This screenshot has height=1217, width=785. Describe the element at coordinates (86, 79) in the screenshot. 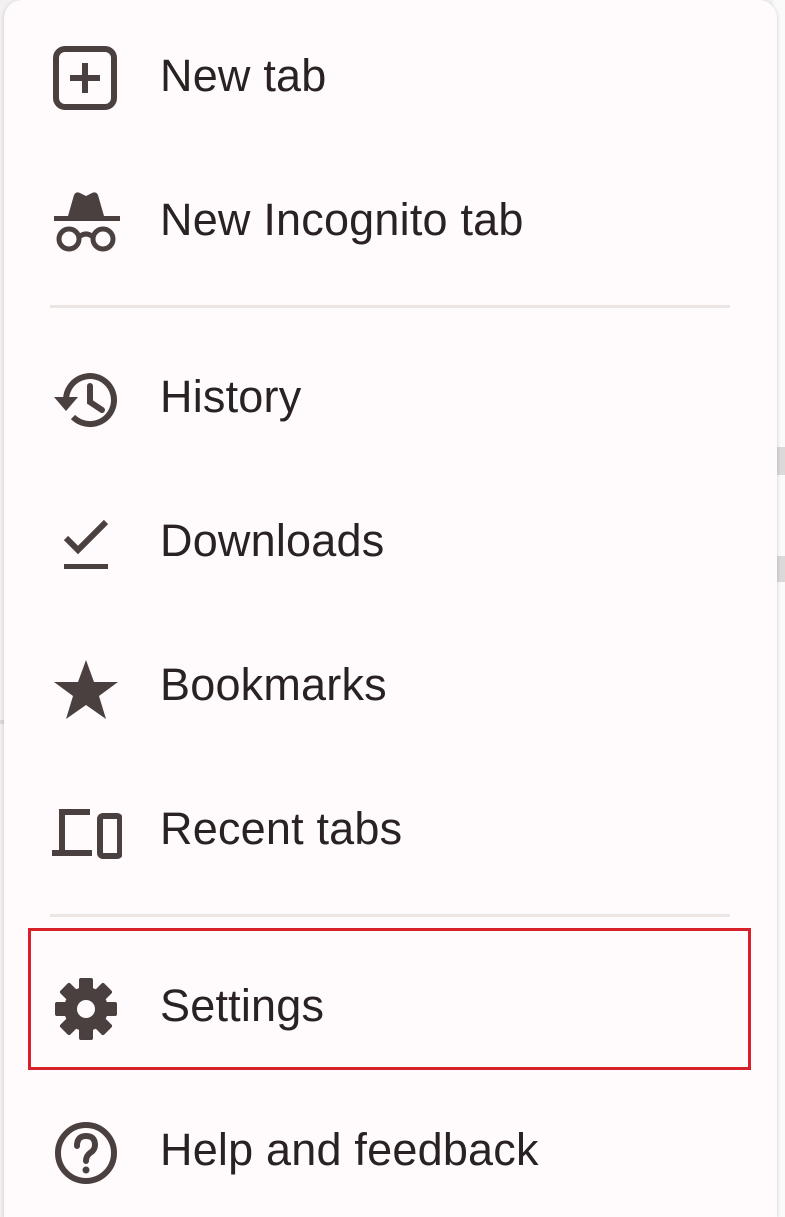

I see `add-box-icon` at that location.